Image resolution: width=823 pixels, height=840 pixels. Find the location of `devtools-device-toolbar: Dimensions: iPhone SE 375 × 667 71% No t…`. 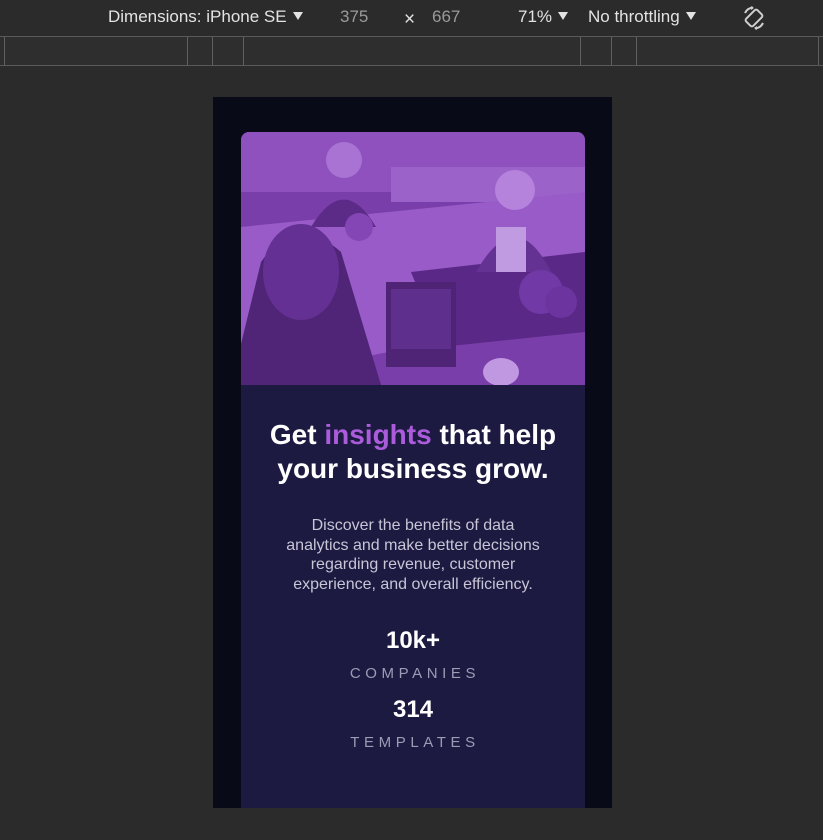

devtools-device-toolbar: Dimensions: iPhone SE 375 × 667 71% No t… is located at coordinates (411, 18).